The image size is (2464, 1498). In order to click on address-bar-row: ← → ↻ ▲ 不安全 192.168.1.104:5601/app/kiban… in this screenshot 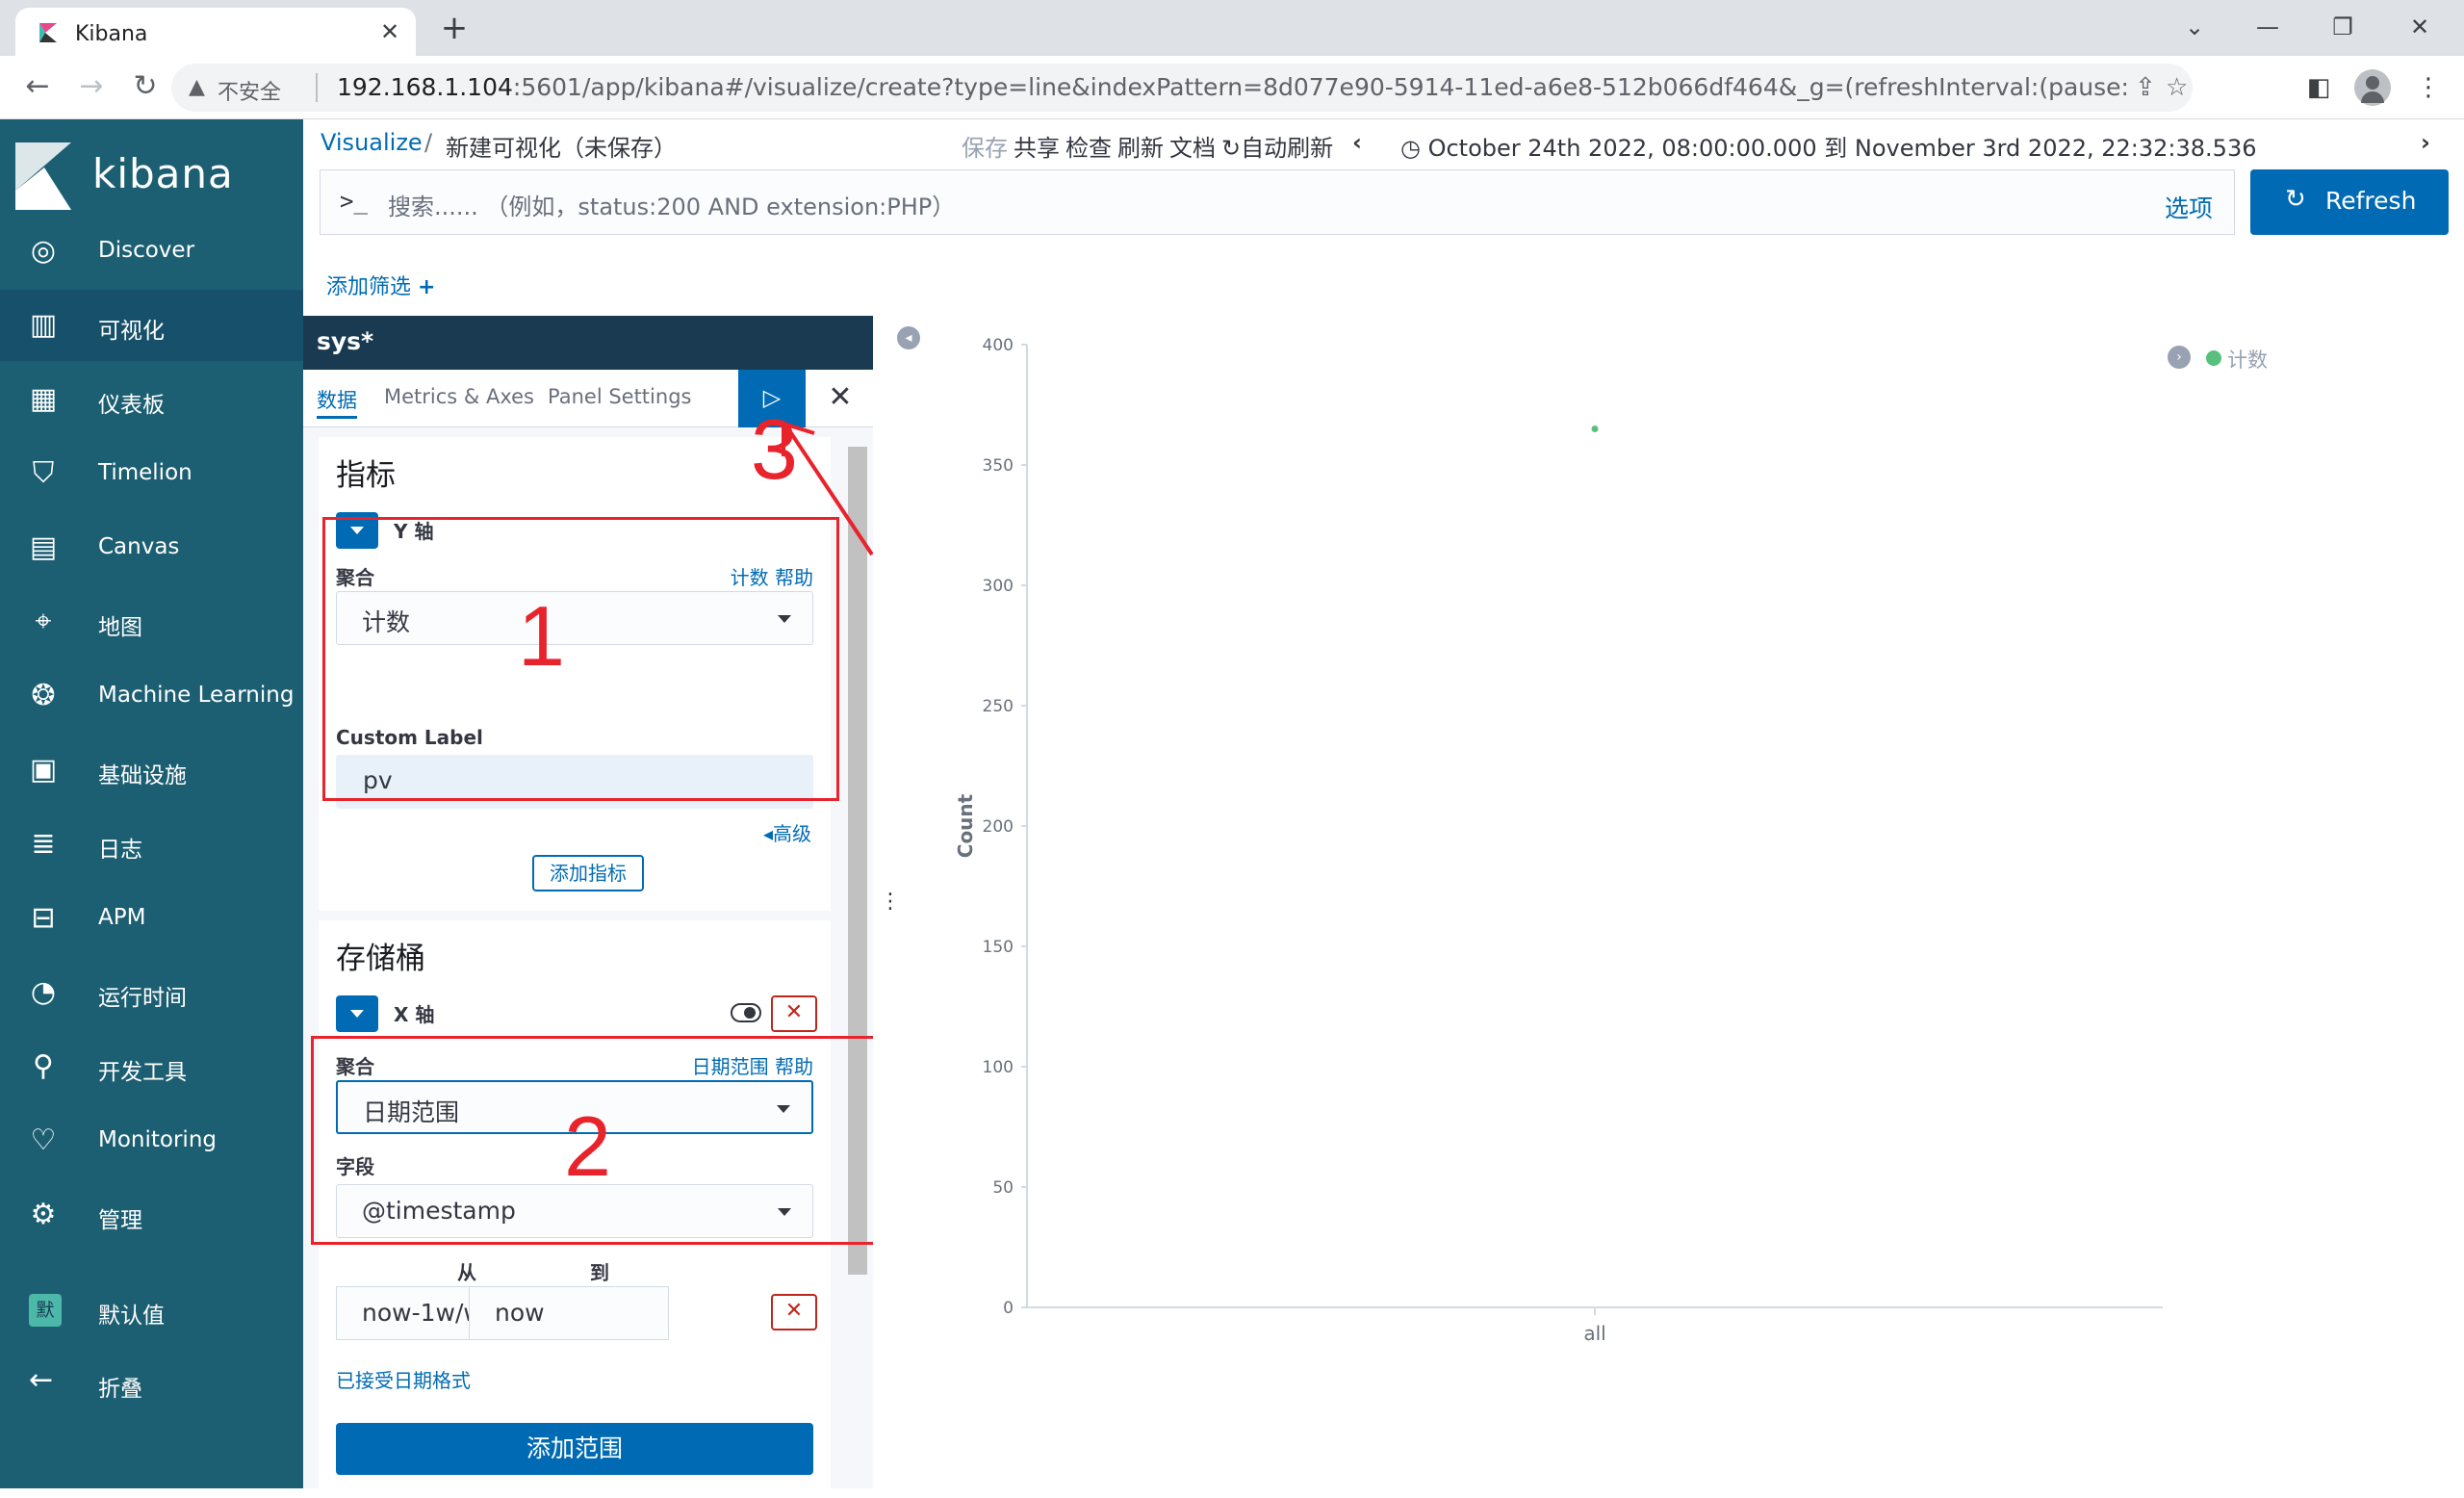, I will do `click(1232, 87)`.